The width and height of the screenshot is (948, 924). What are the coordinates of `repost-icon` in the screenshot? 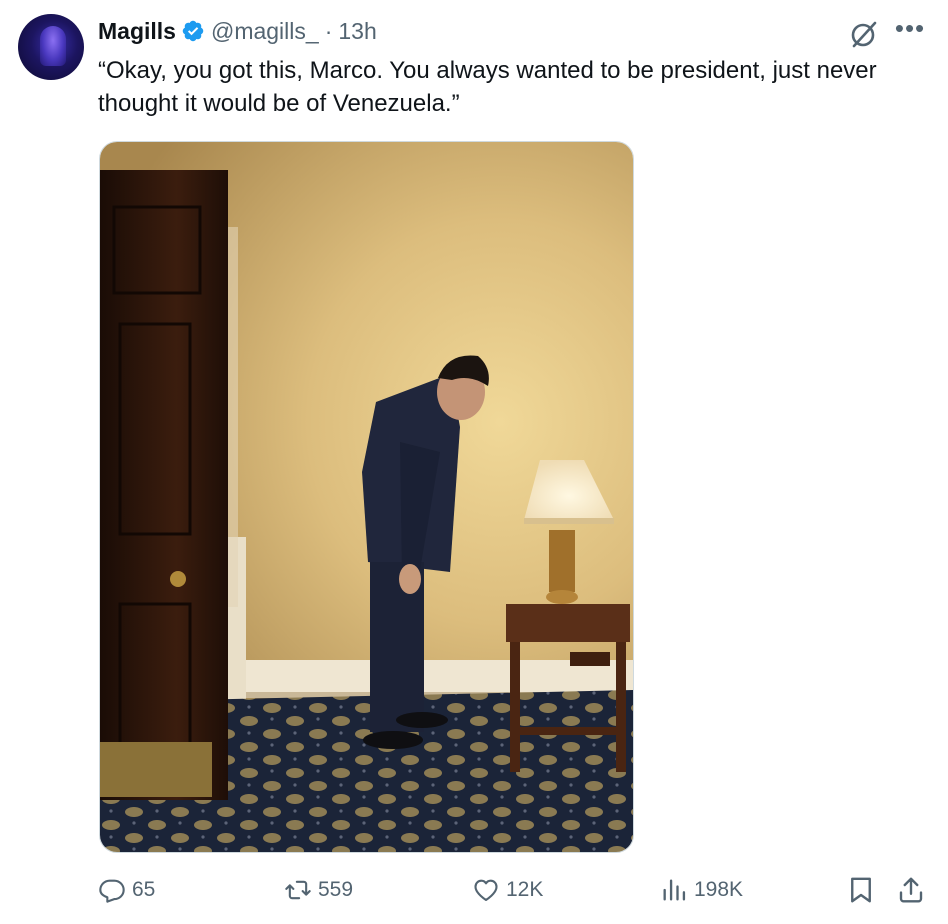 It's located at (298, 890).